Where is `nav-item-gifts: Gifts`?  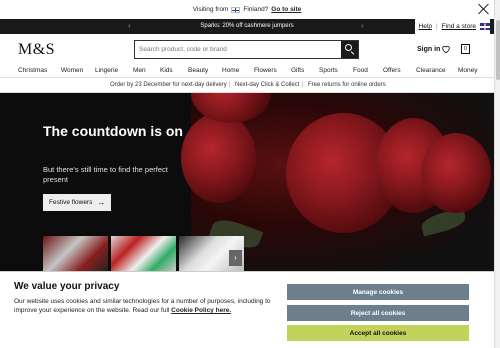
nav-item-gifts: Gifts is located at coordinates (297, 70).